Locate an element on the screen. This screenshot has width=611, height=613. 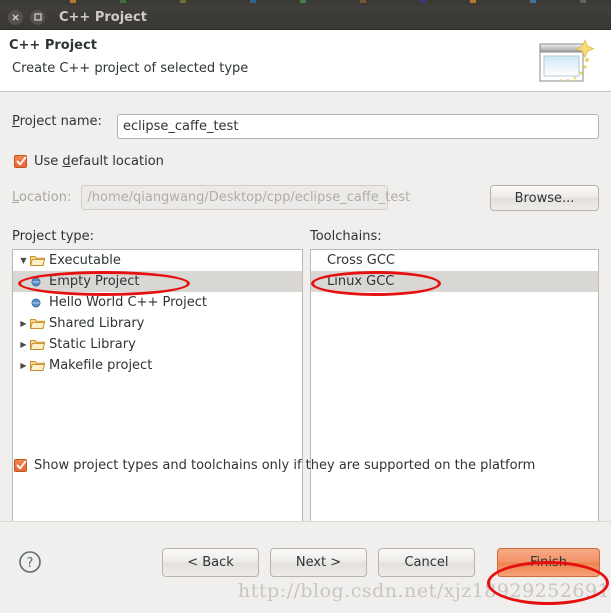
project-type-item-label: Hello World C++ Project is located at coordinates (128, 302).